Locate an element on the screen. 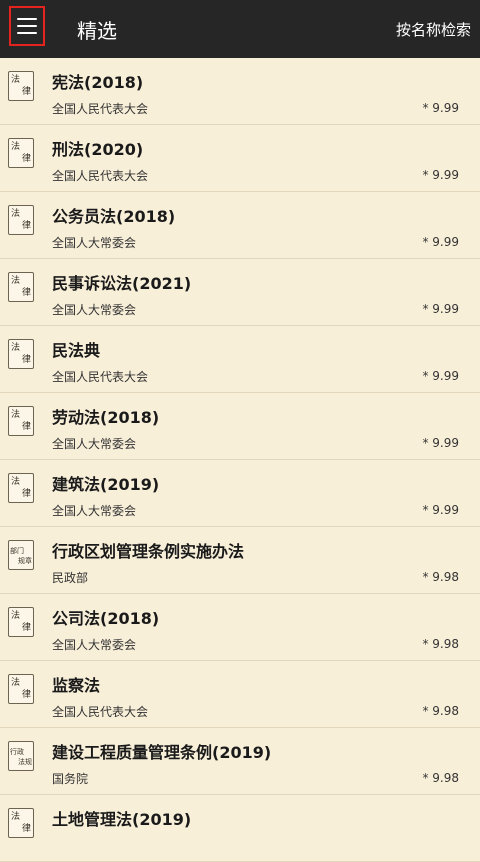  hamburger-menu-icon is located at coordinates (27, 26).